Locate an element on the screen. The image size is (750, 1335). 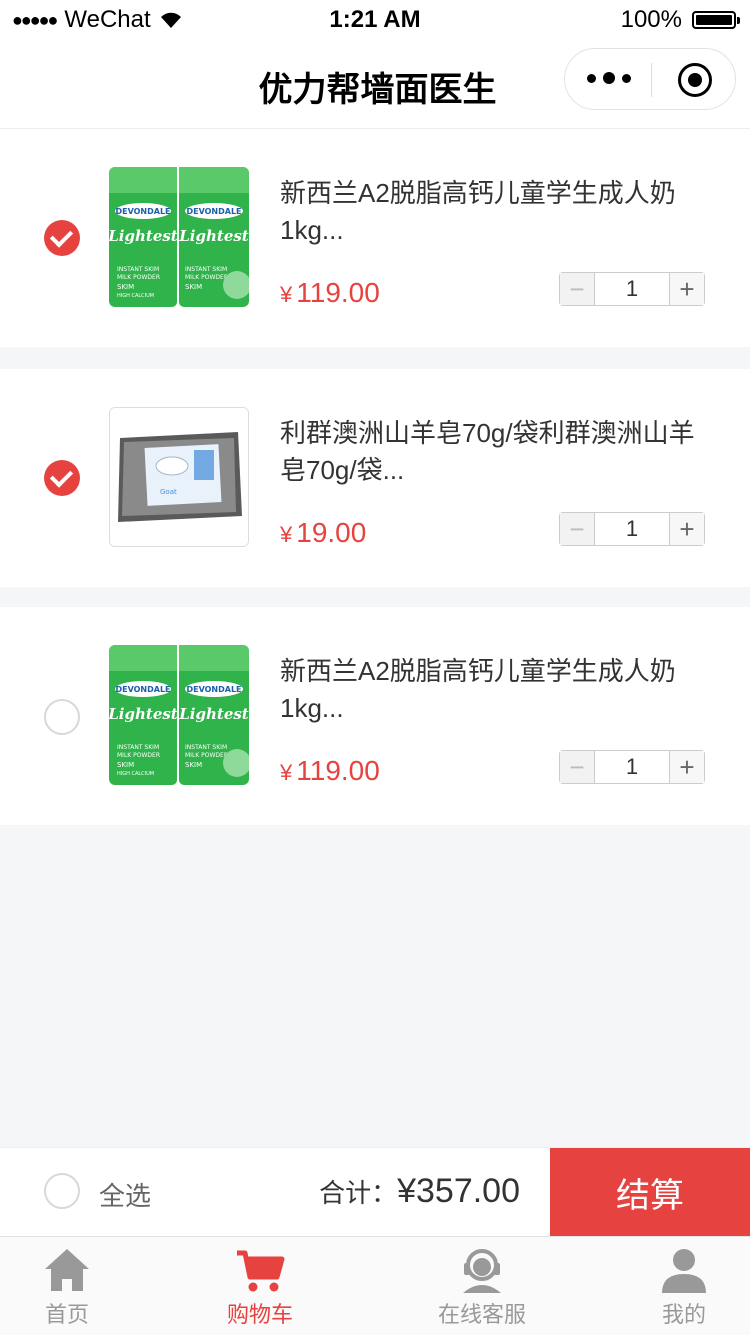
tab-support: 在线客服 is located at coordinates (482, 1286).